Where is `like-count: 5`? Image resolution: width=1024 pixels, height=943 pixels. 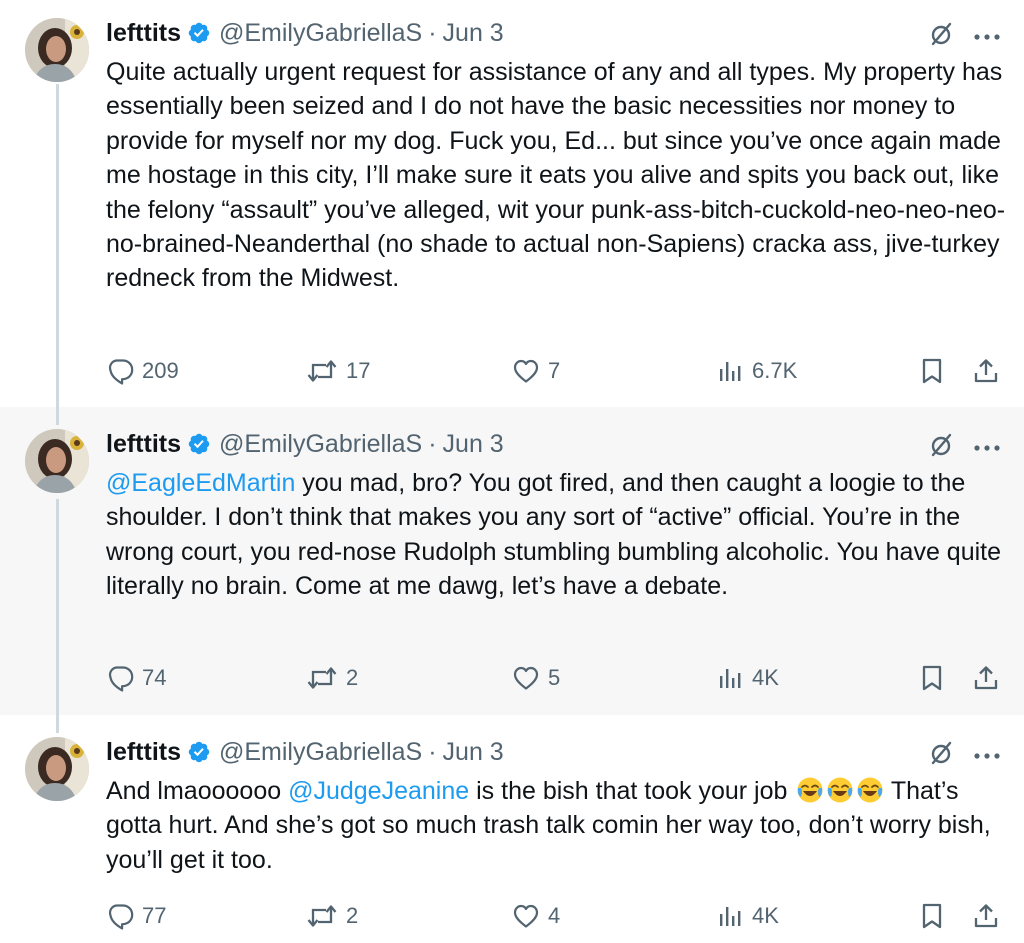
like-count: 5 is located at coordinates (554, 677).